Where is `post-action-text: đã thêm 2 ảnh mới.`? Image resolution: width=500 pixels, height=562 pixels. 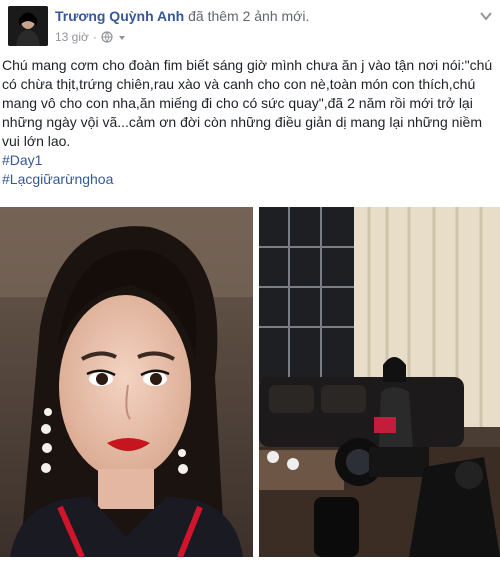
post-action-text: đã thêm 2 ảnh mới. is located at coordinates (247, 16).